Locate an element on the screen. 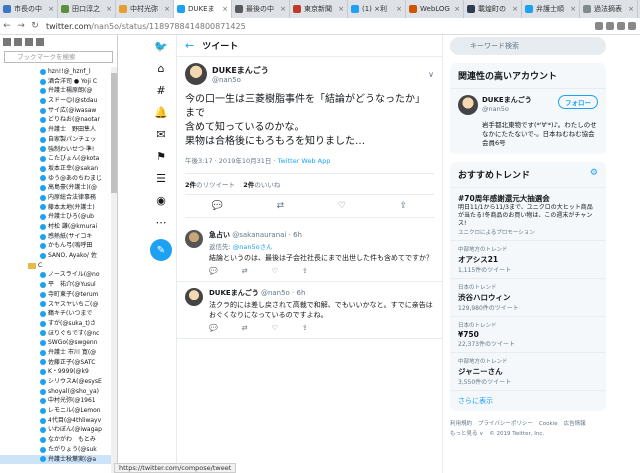  reload-icon: ↻ is located at coordinates (35, 26).